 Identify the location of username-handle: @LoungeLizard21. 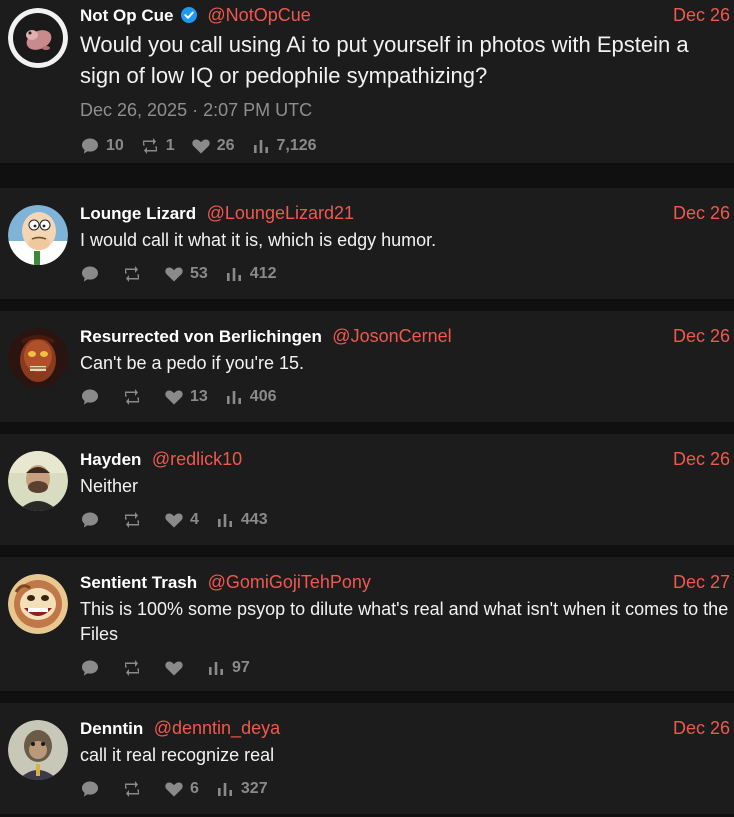
(280, 213).